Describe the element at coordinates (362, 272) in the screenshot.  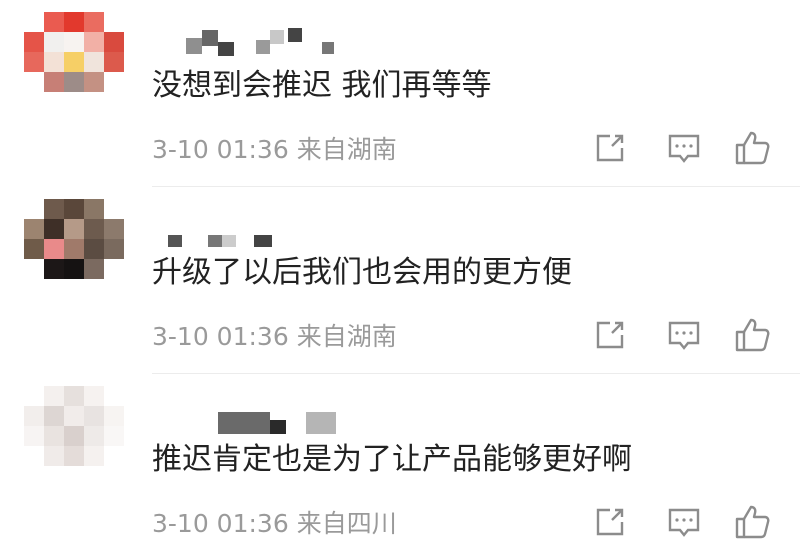
I see `comment-text: 升级了以后我们也会用的更方便` at that location.